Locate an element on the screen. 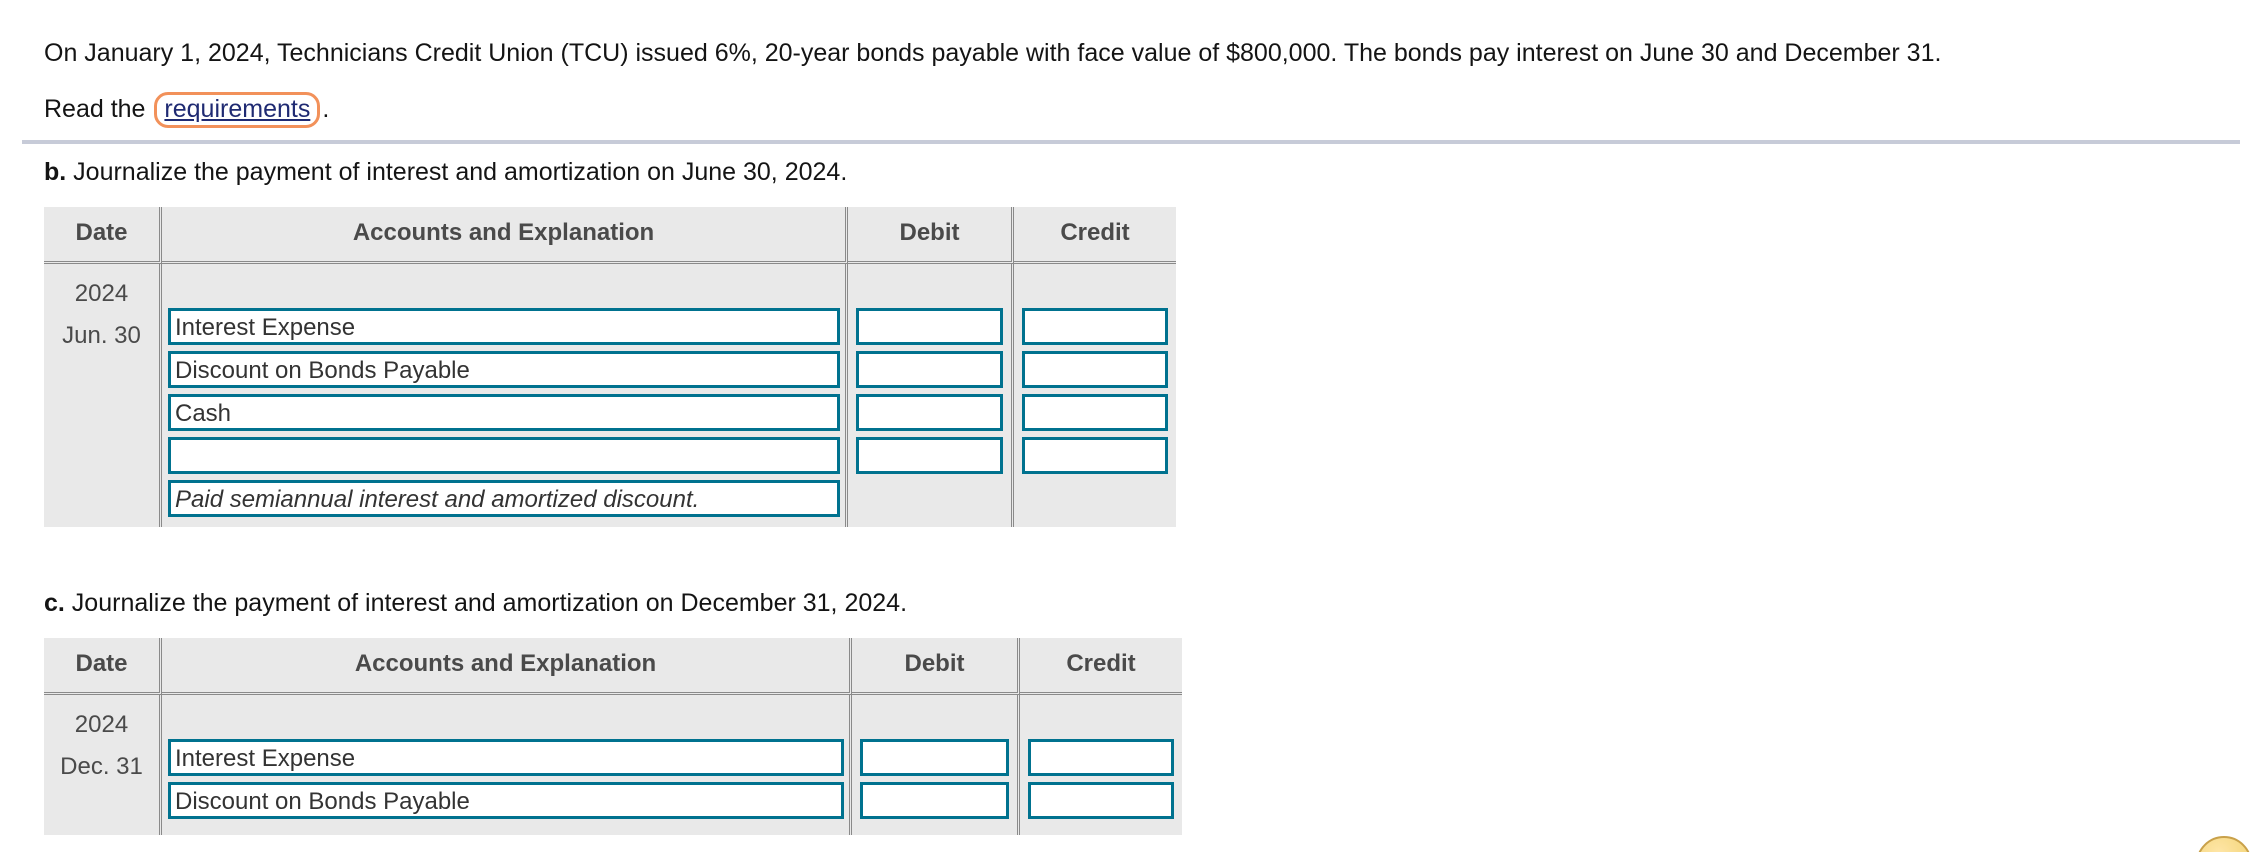 Image resolution: width=2260 pixels, height=852 pixels. section-divider is located at coordinates (1131, 142).